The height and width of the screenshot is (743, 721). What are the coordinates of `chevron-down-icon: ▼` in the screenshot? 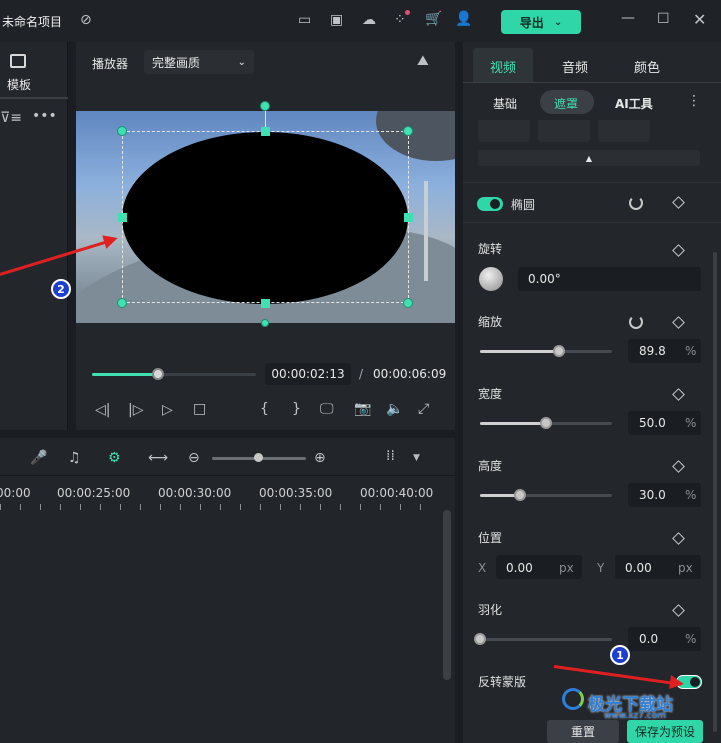 It's located at (416, 458).